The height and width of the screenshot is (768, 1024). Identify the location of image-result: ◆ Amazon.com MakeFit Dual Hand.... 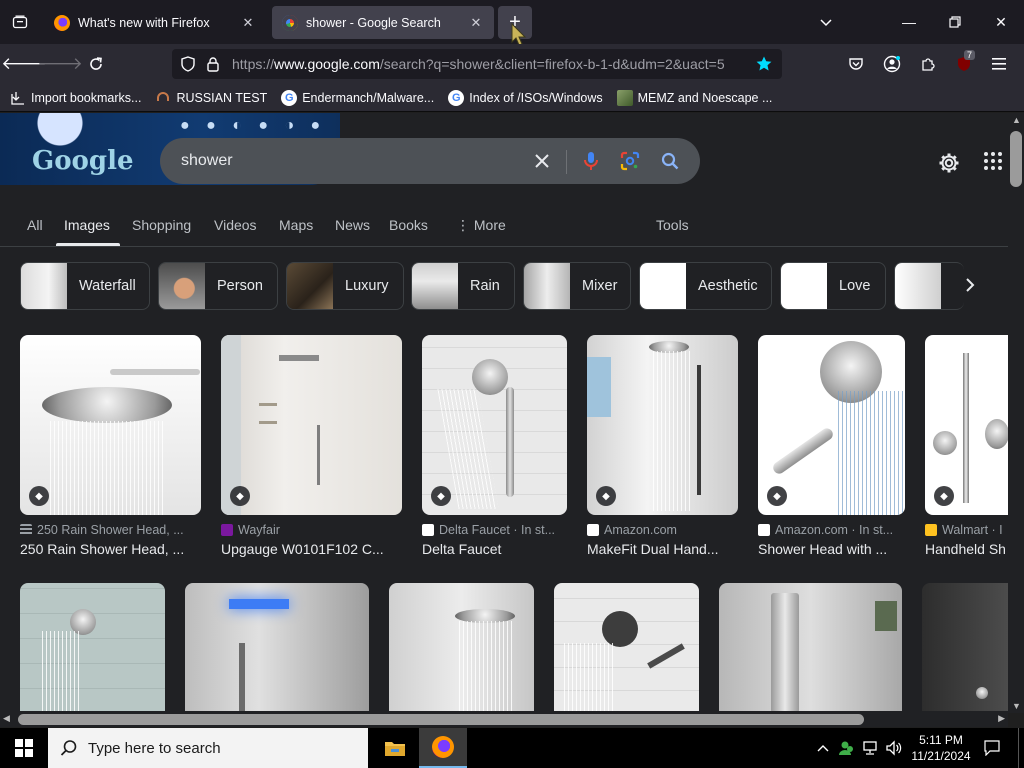
(662, 446).